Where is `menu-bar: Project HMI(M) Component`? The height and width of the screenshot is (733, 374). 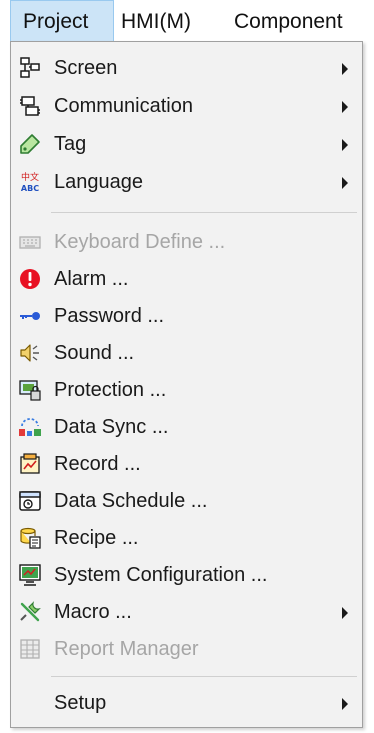 menu-bar: Project HMI(M) Component is located at coordinates (187, 21).